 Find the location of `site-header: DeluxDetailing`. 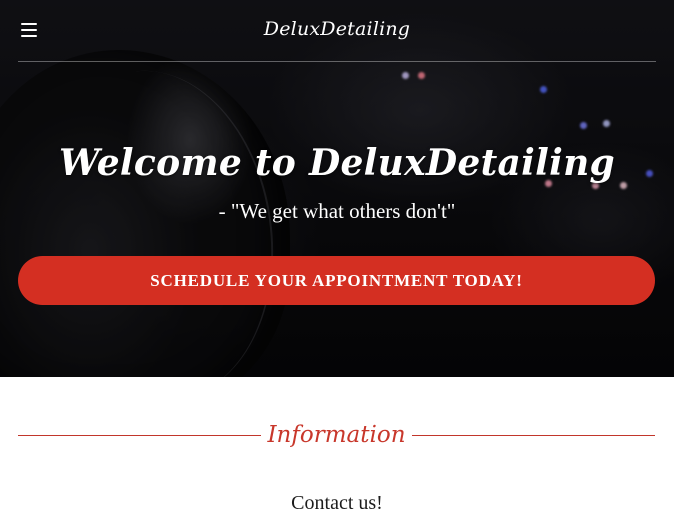

site-header: DeluxDetailing is located at coordinates (337, 31).